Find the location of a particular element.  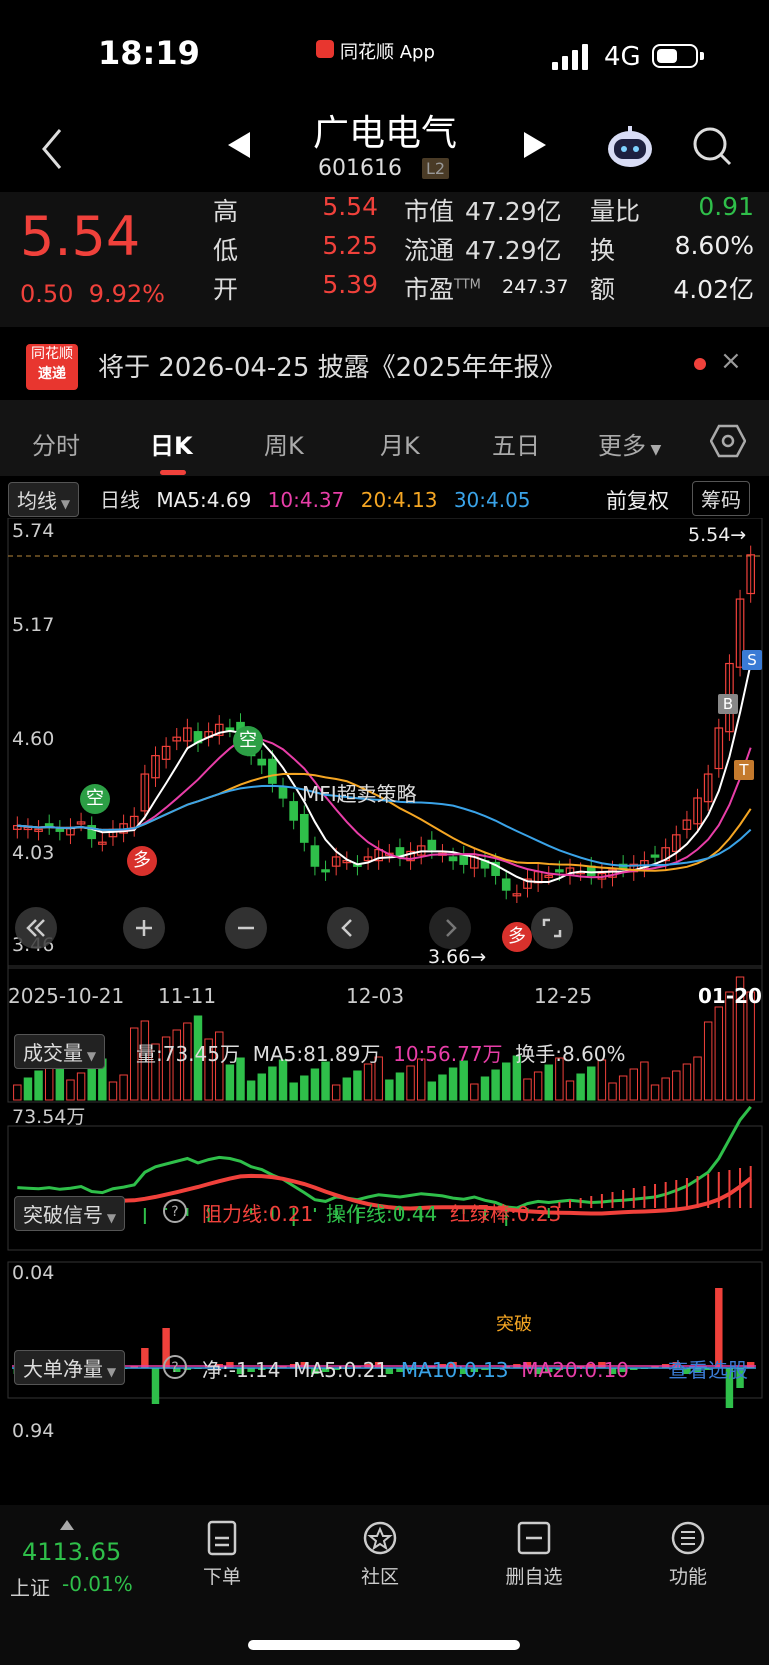

breakout-select: 突破信号 ▼ is located at coordinates (70, 1213).